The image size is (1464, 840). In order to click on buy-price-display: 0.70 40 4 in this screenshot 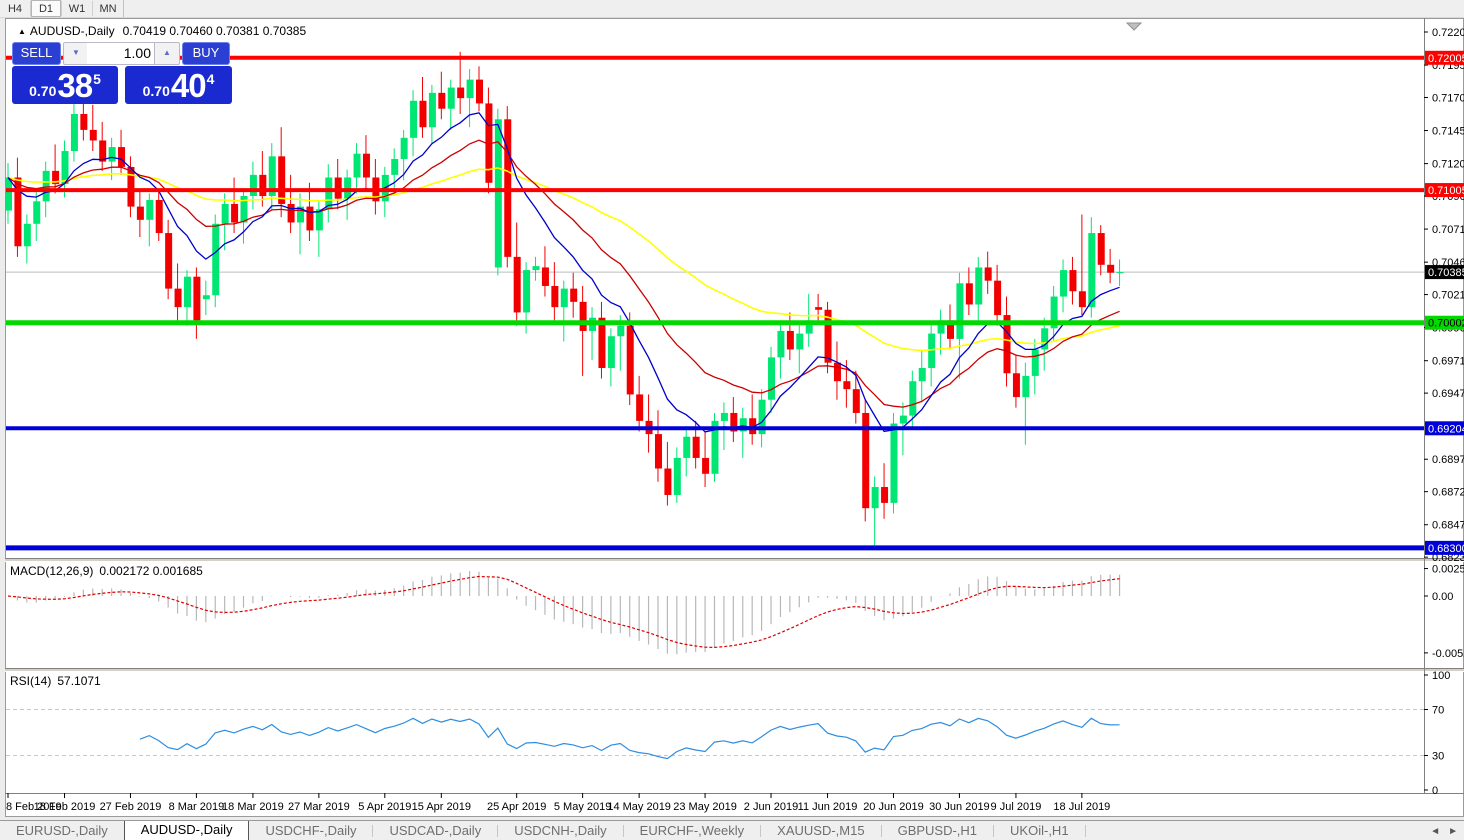, I will do `click(178, 85)`.